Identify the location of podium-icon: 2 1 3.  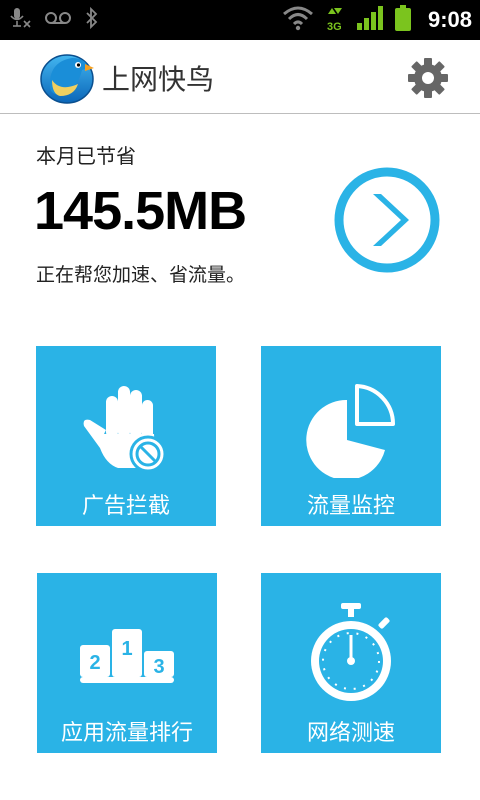
(127, 650).